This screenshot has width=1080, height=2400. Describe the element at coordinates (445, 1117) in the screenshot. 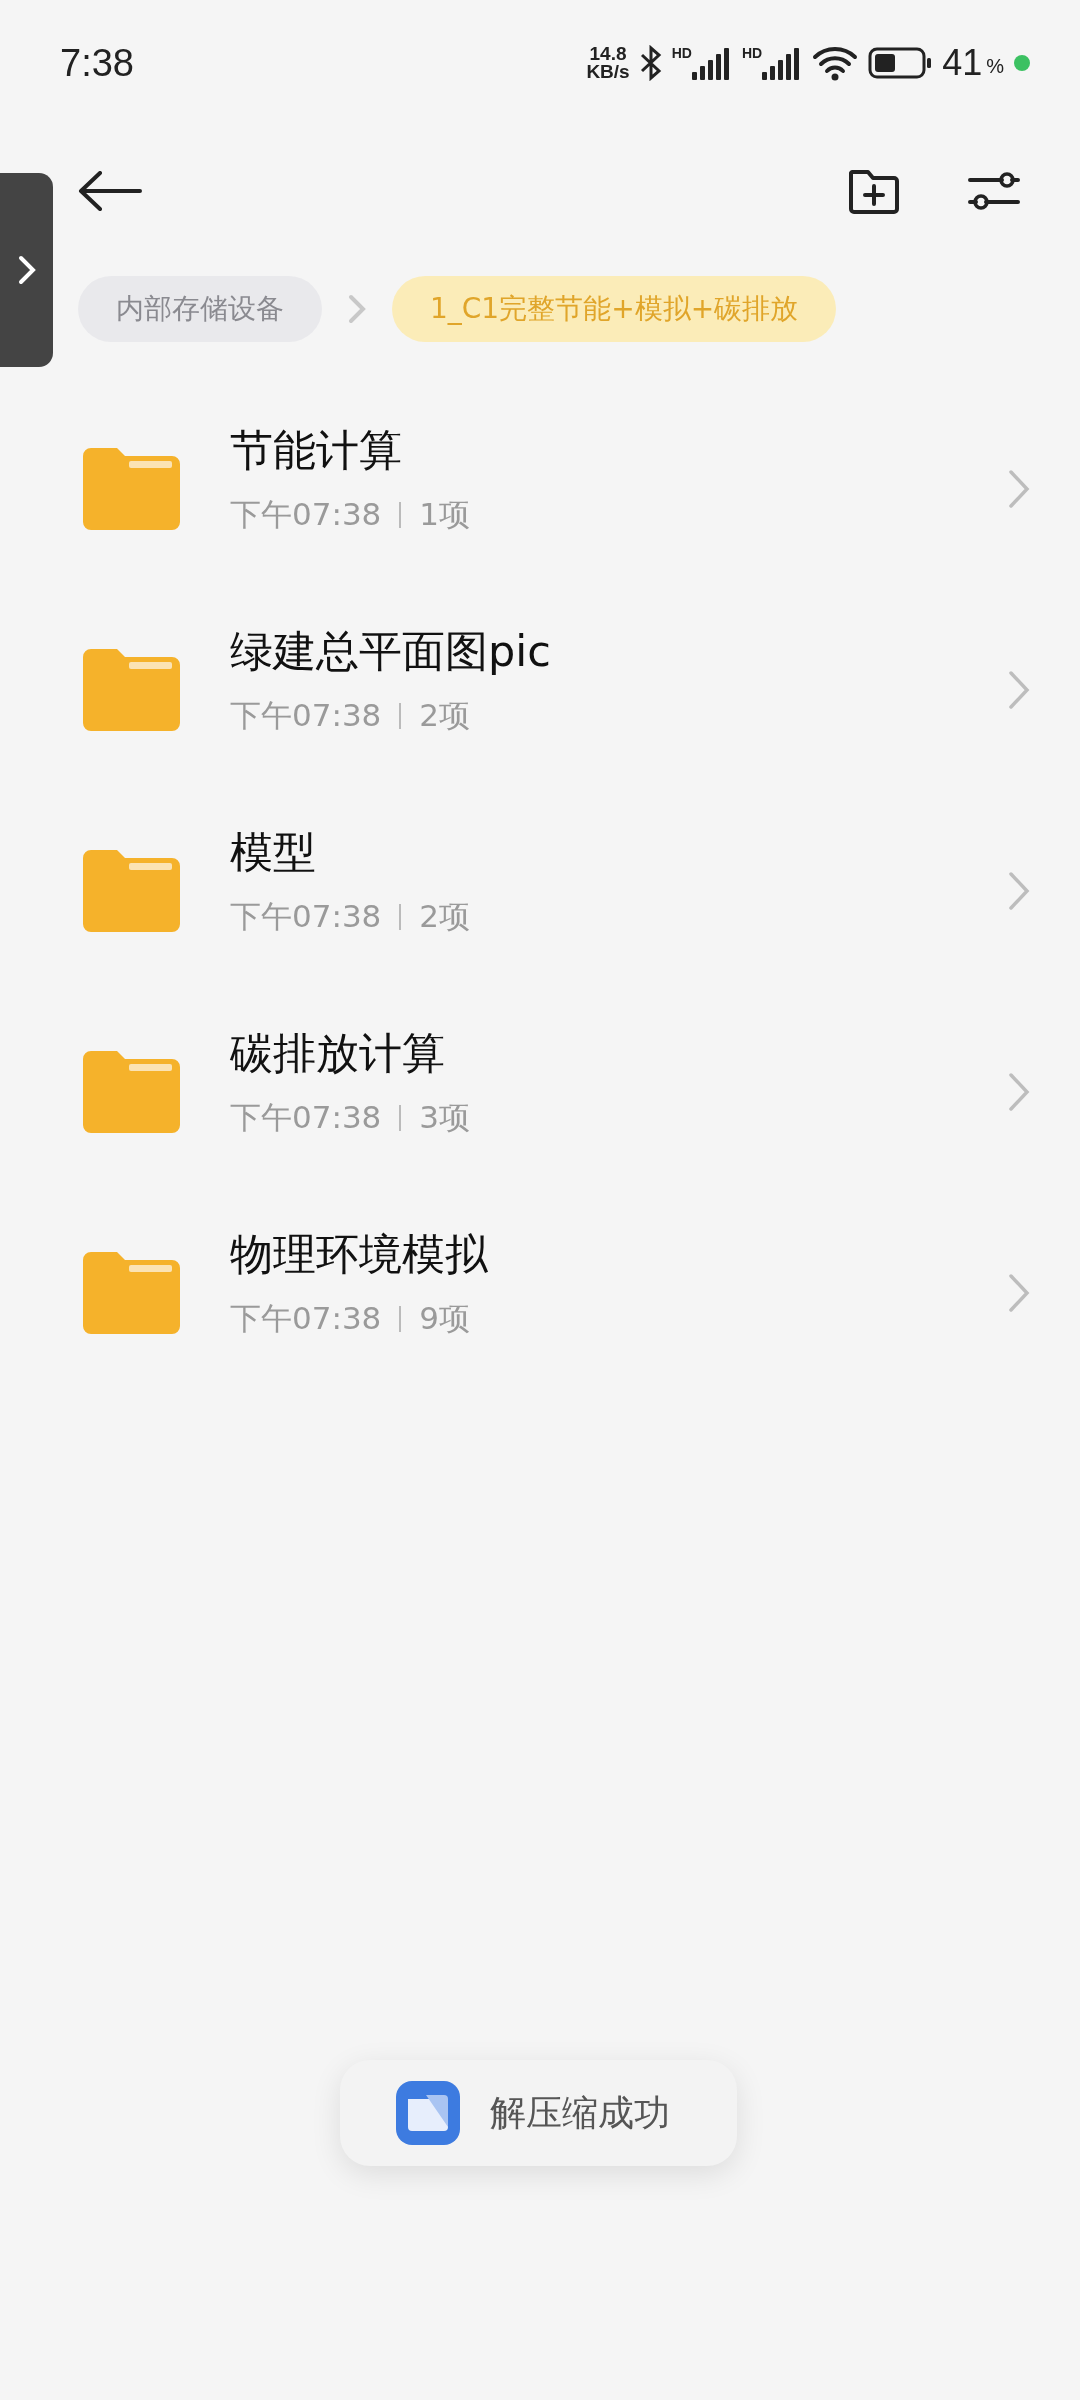

I see `item-count: 3项` at that location.